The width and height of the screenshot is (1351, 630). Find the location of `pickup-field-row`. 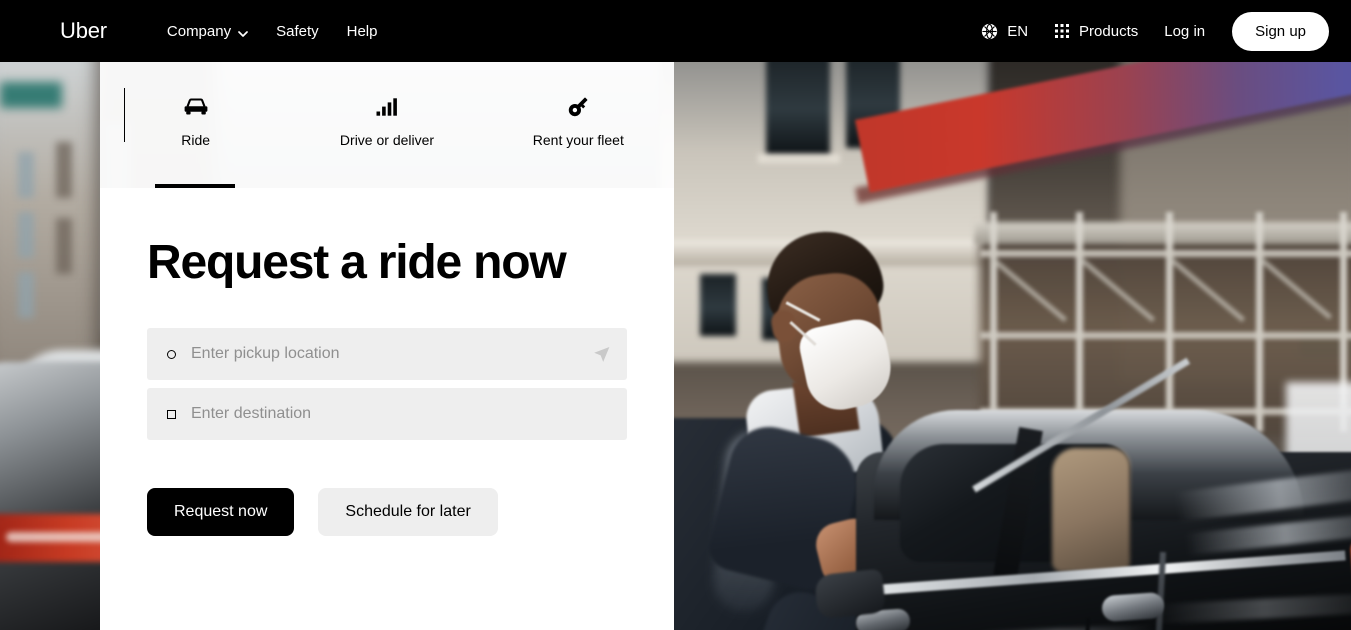

pickup-field-row is located at coordinates (387, 354).